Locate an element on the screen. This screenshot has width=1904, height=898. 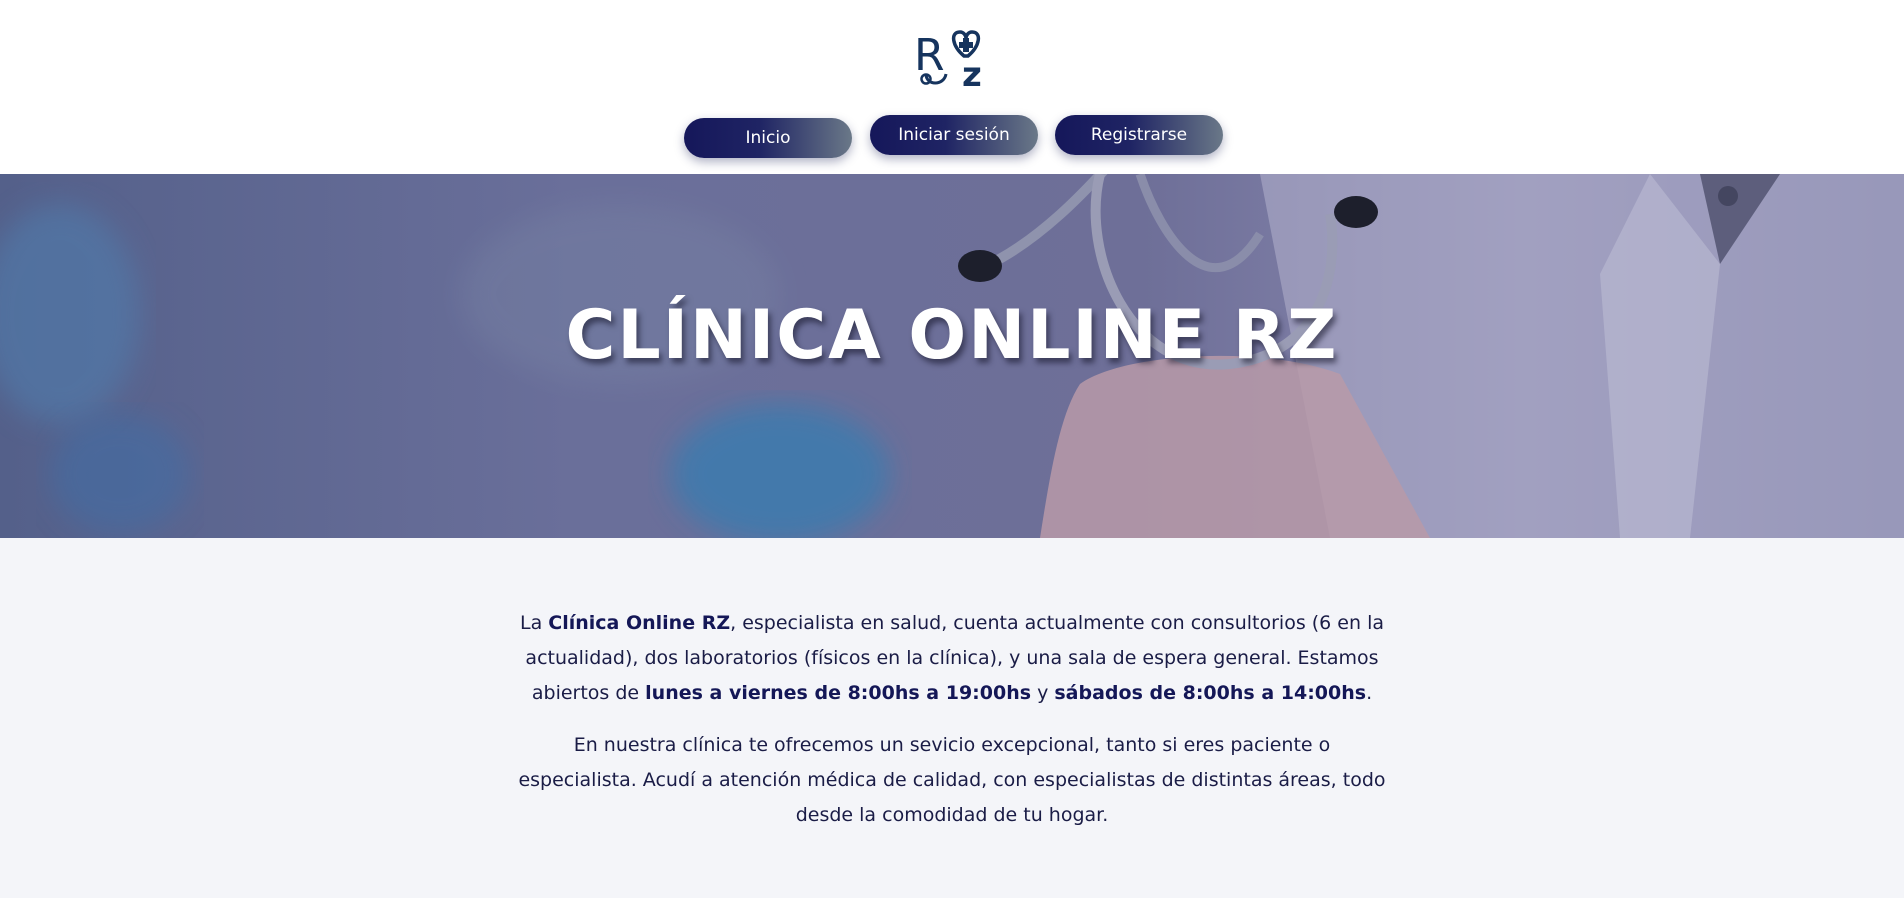
hero-title: CLÍNICA ONLINE RZ is located at coordinates (952, 335).